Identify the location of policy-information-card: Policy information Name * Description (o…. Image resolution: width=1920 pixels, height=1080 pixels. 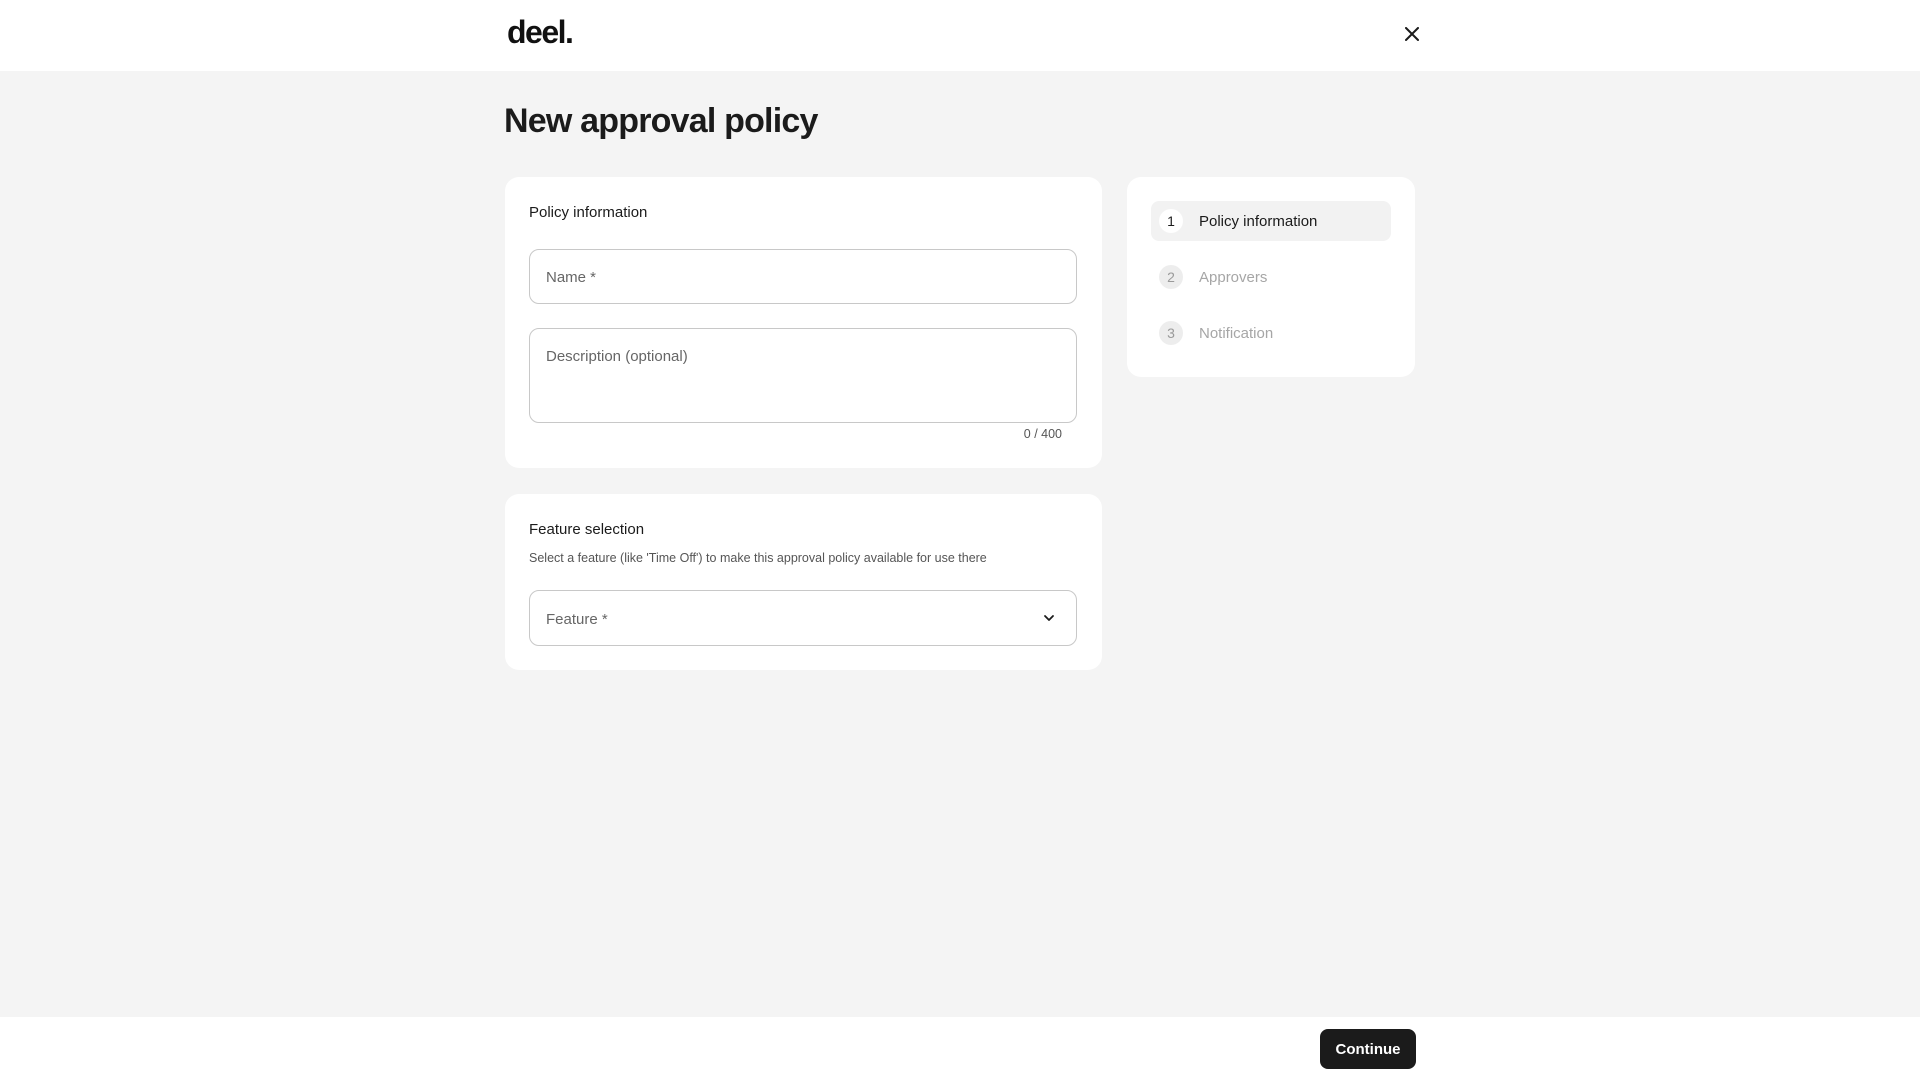
(803, 322).